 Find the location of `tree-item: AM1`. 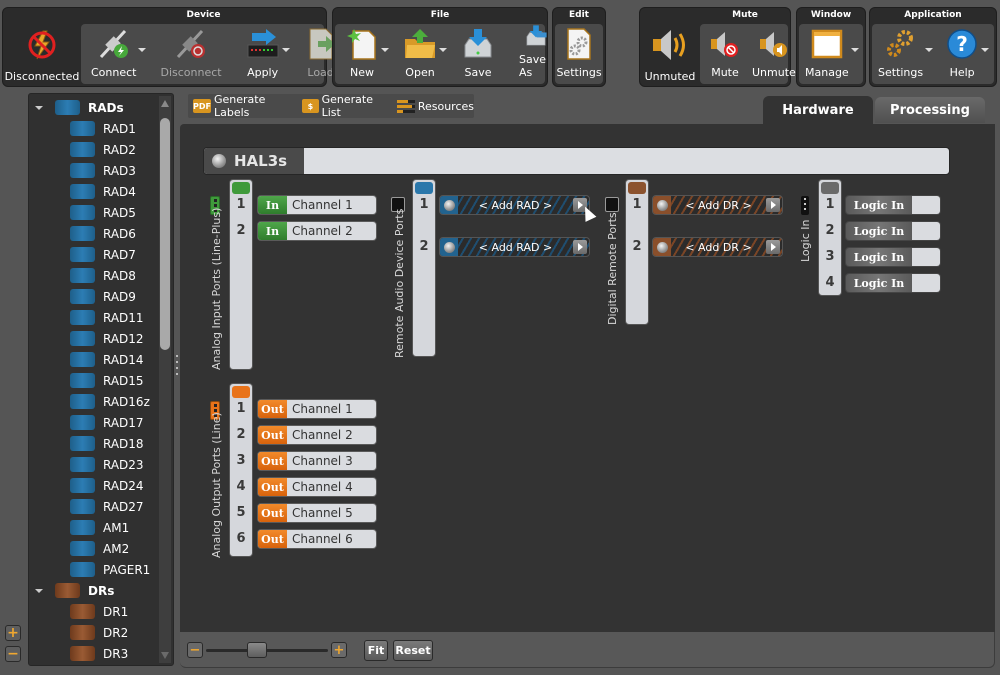

tree-item: AM1 is located at coordinates (99, 527).